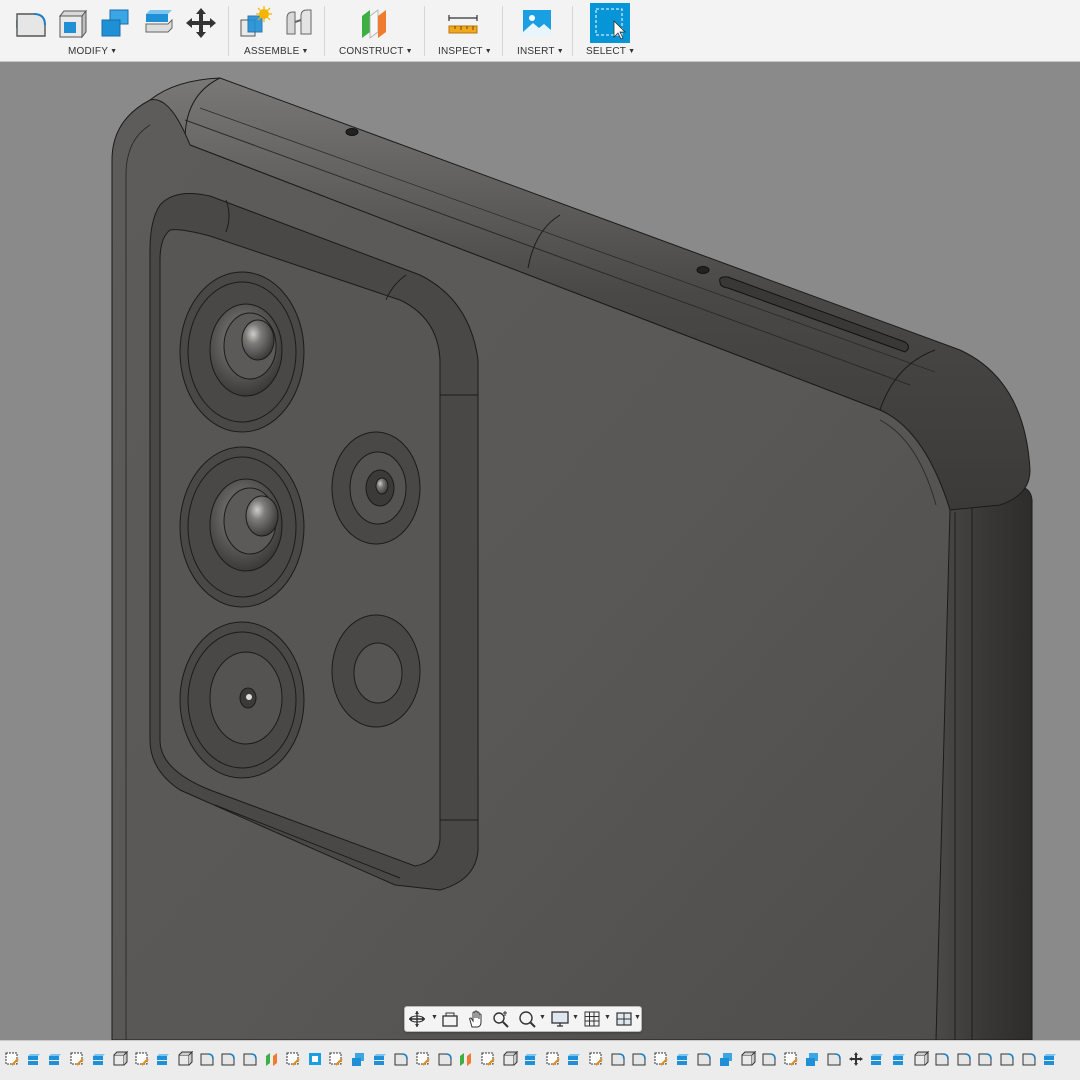 The height and width of the screenshot is (1080, 1080). I want to click on select-menu: SELECT ▼, so click(610, 51).